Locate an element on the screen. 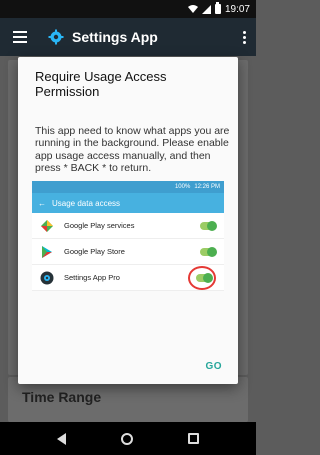  list-item: Google Play services is located at coordinates (128, 226).